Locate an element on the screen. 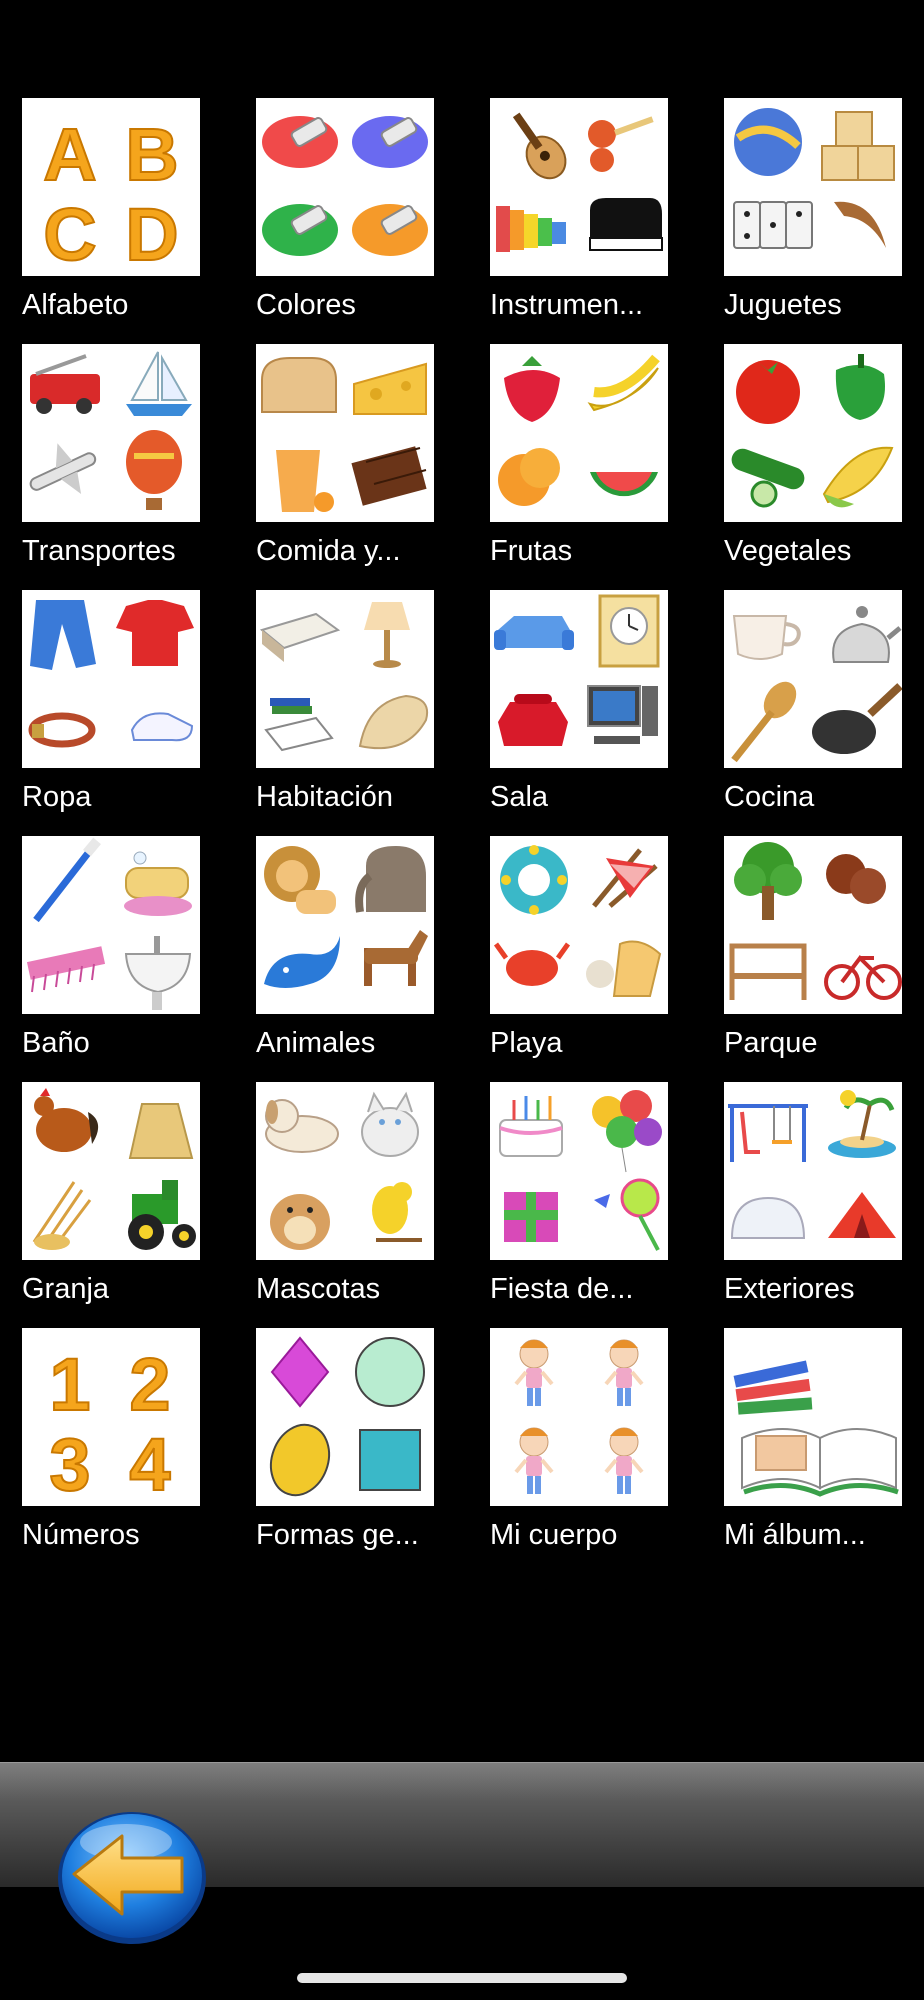 This screenshot has height=2000, width=924. category-label: Vegetales is located at coordinates (788, 551).